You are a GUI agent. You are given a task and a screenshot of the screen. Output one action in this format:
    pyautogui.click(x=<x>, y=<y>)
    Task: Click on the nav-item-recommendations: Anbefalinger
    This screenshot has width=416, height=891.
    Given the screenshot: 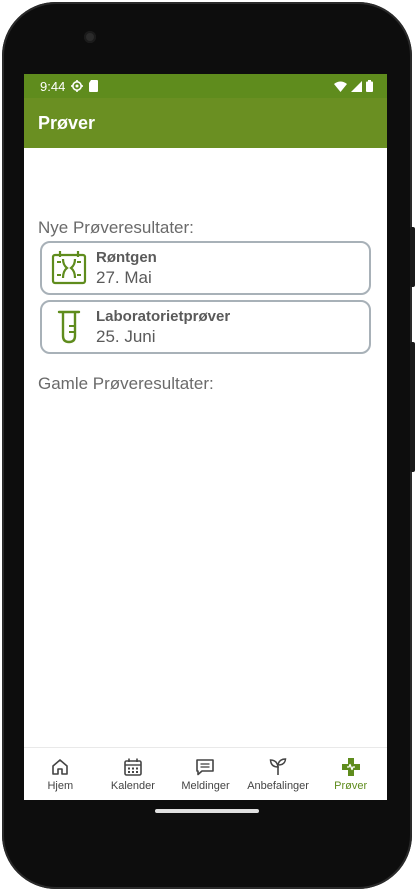 What is the action you would take?
    pyautogui.click(x=278, y=774)
    